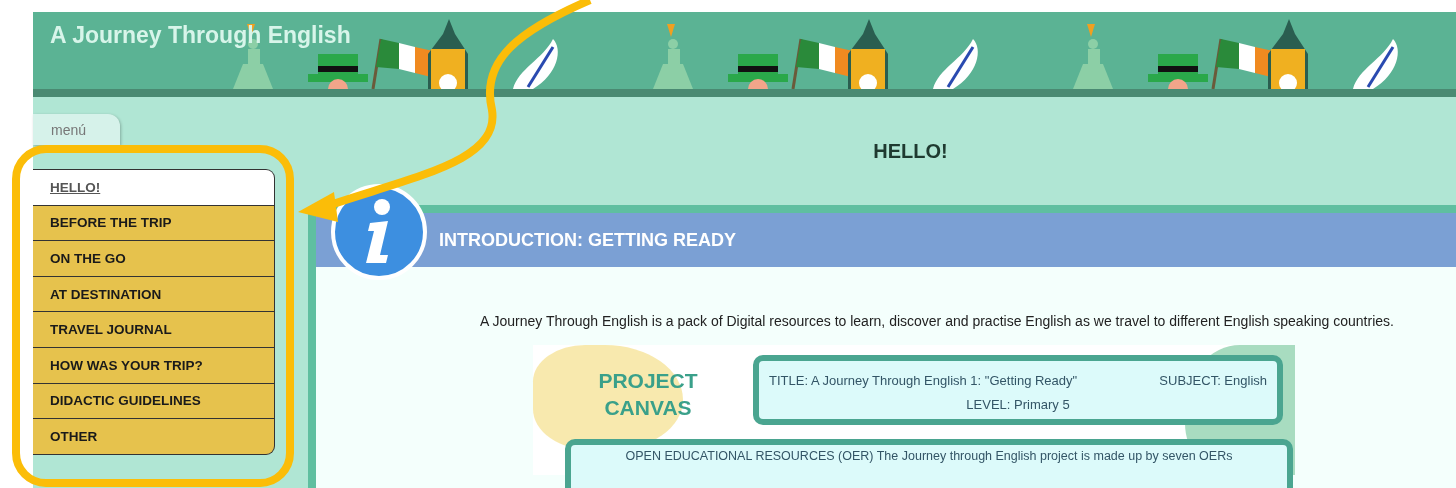  What do you see at coordinates (76, 129) in the screenshot?
I see `menu-tab: menú` at bounding box center [76, 129].